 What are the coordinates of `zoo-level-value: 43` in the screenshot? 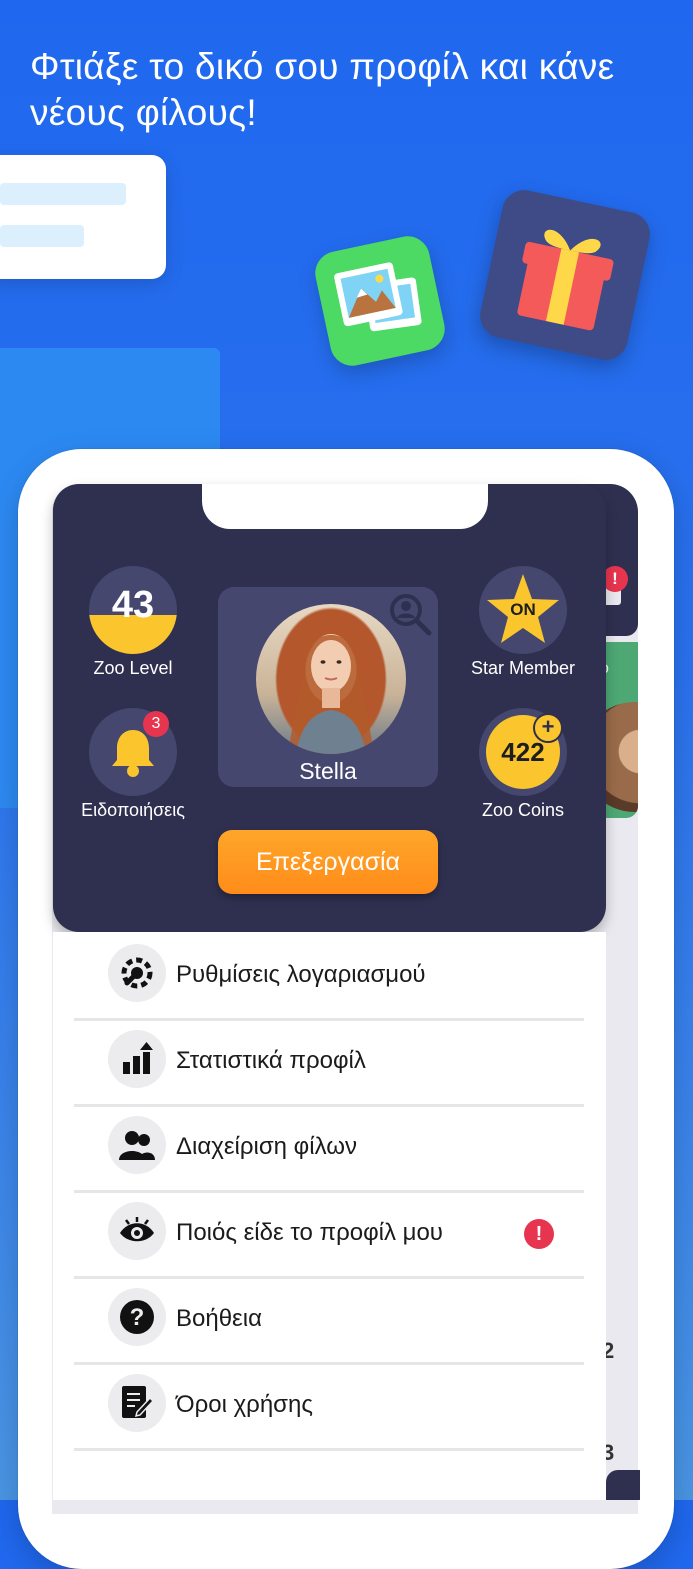 It's located at (133, 605).